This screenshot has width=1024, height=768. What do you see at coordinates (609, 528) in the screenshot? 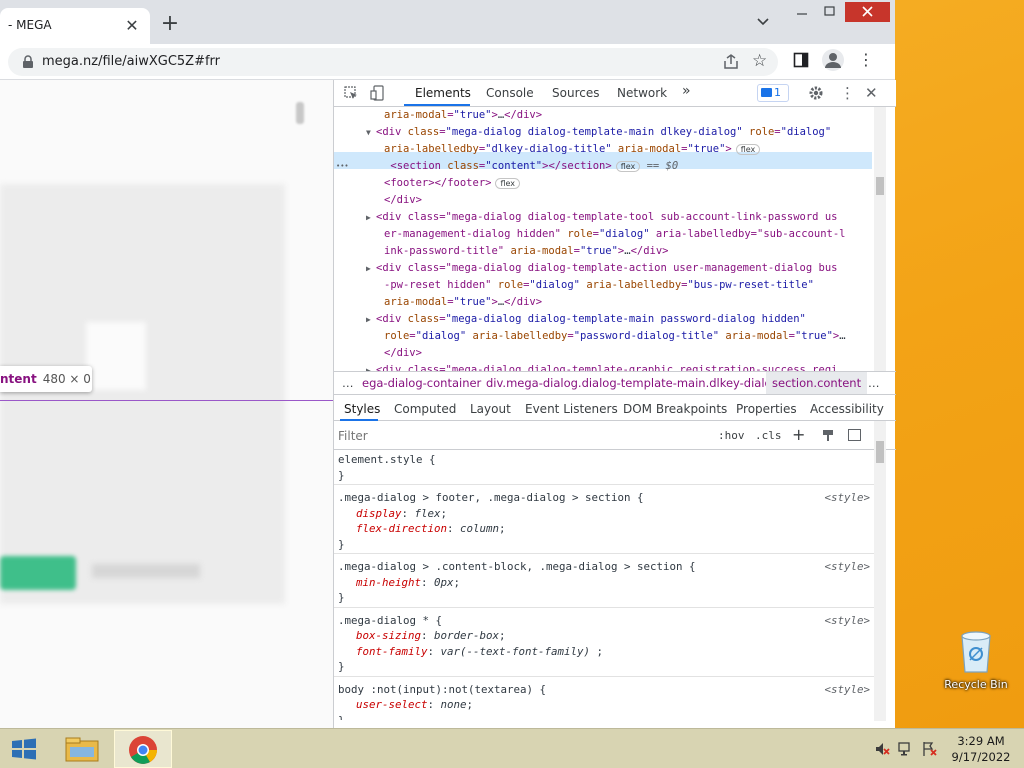
I see `style-property: flex-direction: column;` at bounding box center [609, 528].